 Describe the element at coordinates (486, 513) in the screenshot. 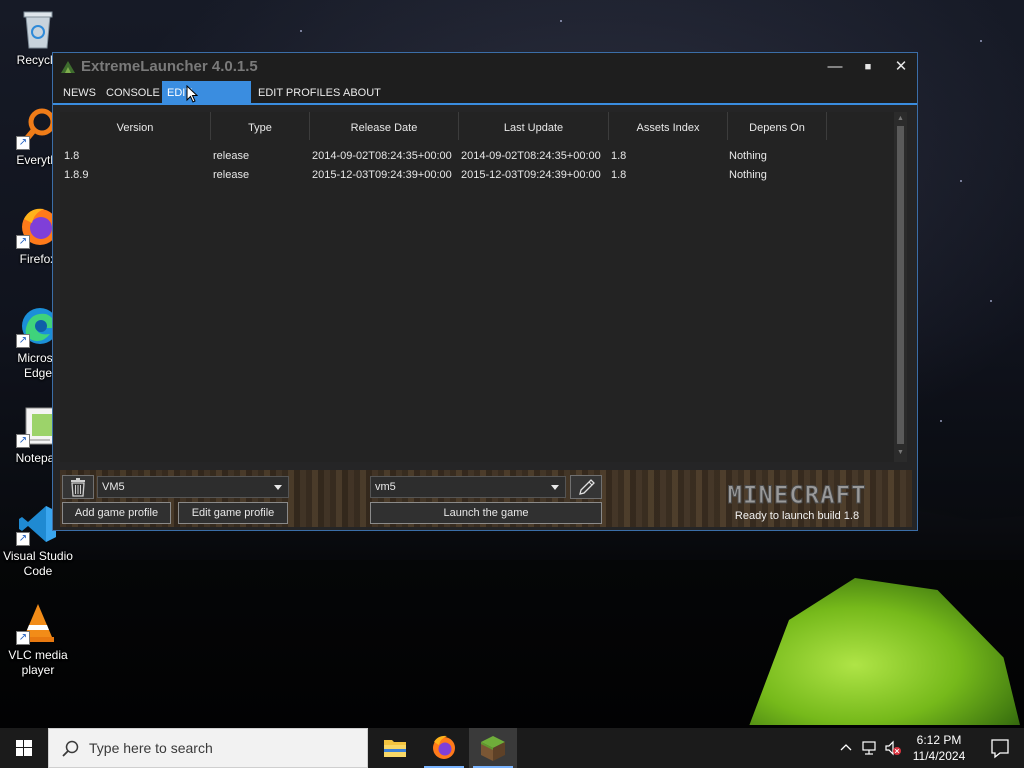

I see `launch-game-button: Launch the game` at that location.